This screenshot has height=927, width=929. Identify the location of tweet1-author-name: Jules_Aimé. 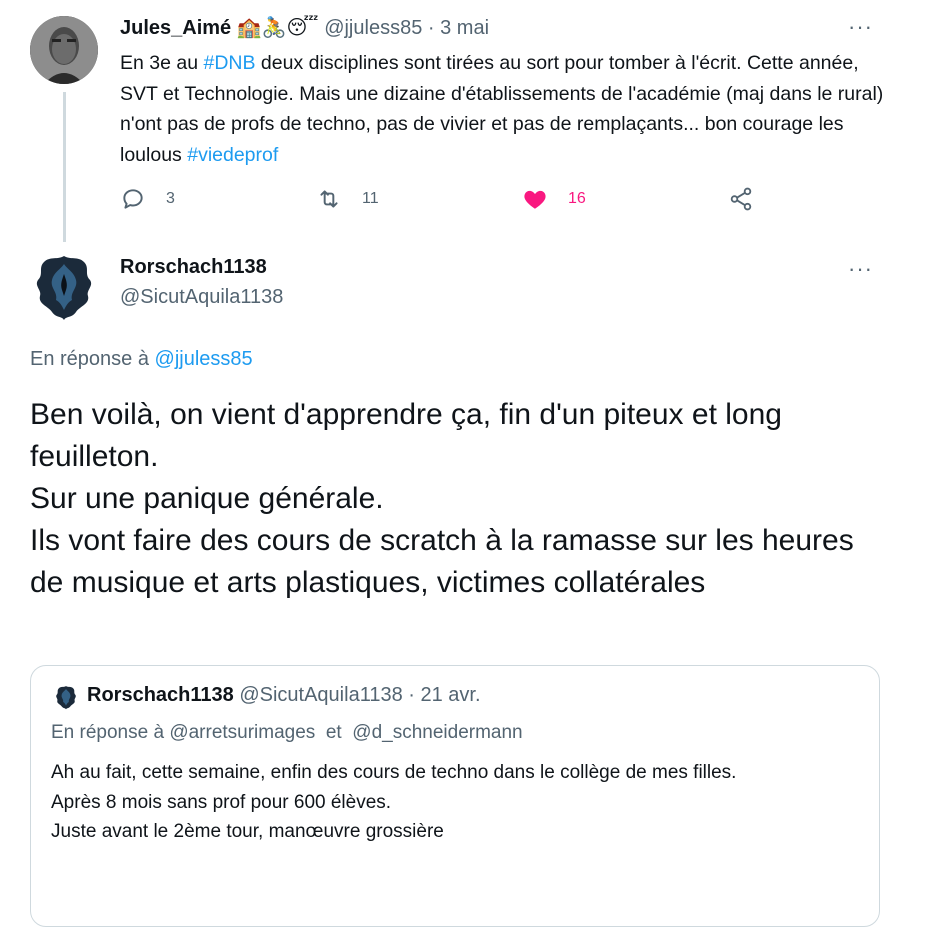
(175, 28).